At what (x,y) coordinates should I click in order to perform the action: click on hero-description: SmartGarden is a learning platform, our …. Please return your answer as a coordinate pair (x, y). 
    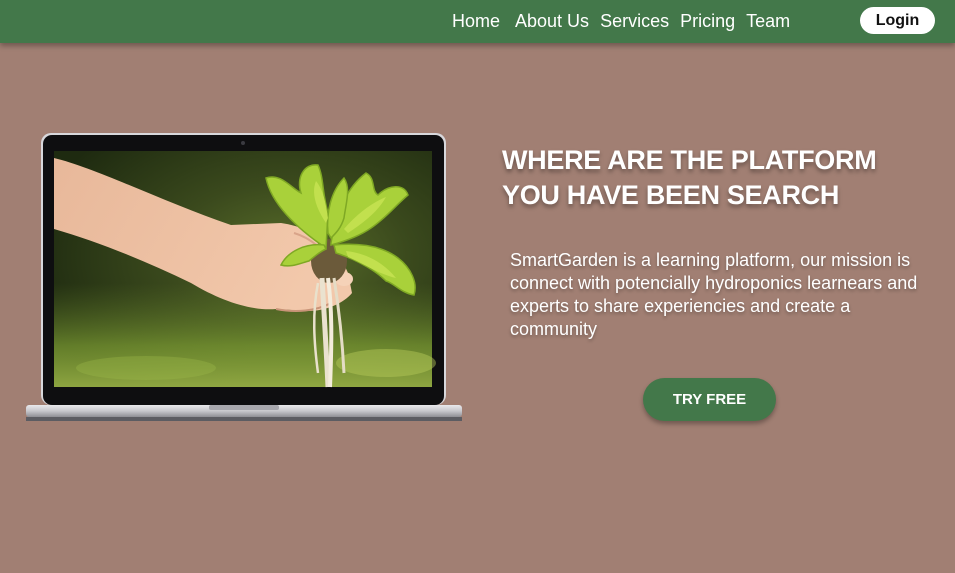
    Looking at the image, I should click on (714, 294).